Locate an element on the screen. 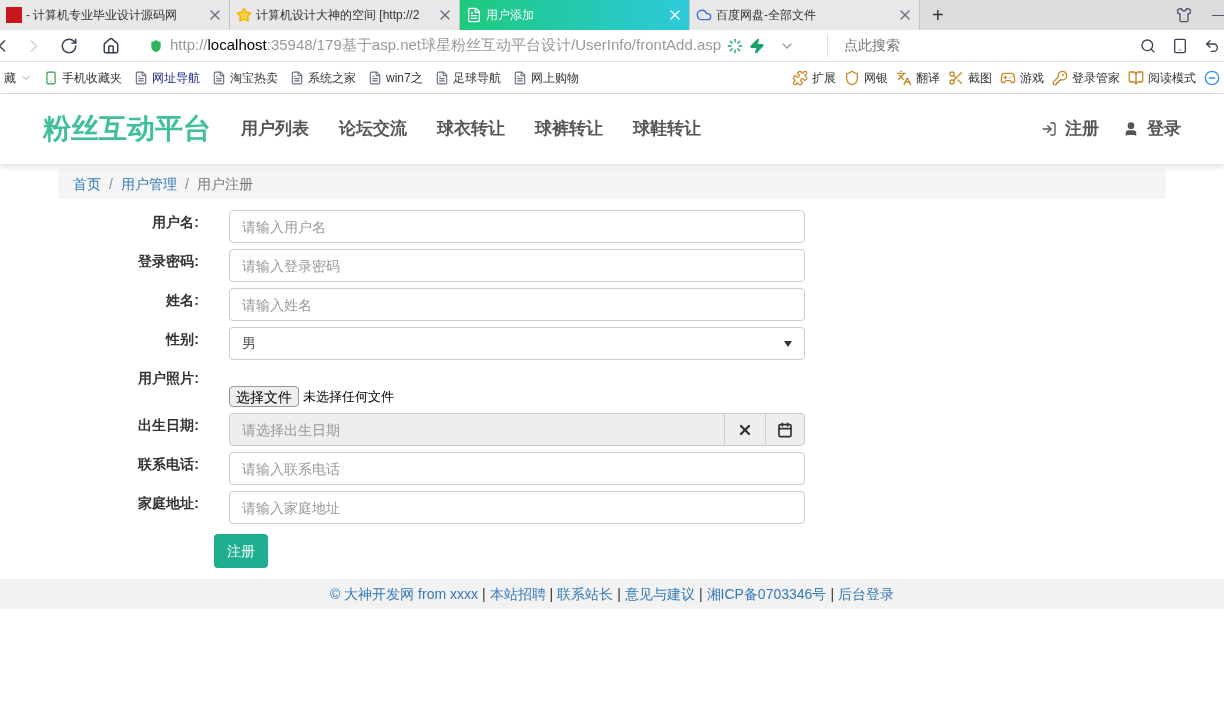 The height and width of the screenshot is (714, 1224). toolbar-item: 截图 is located at coordinates (980, 77).